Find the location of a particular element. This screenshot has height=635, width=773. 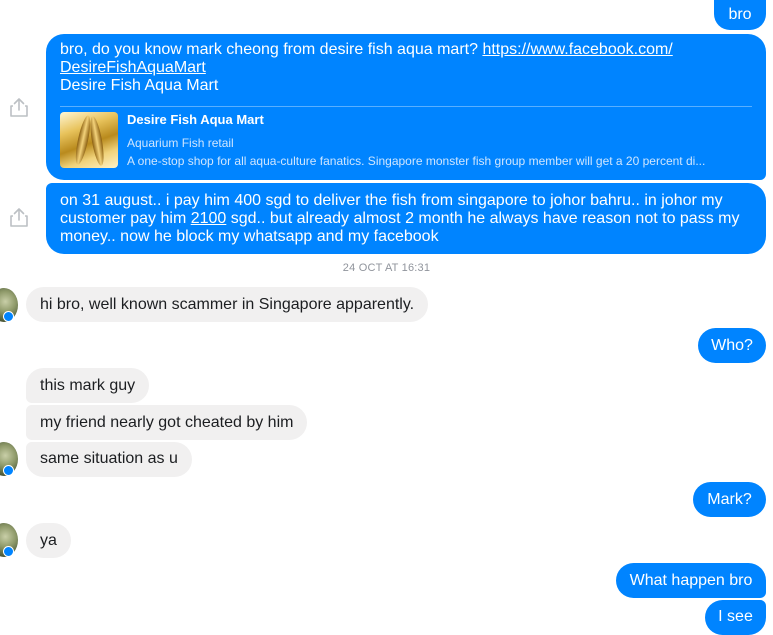

message-text: same situation as u is located at coordinates (109, 458).